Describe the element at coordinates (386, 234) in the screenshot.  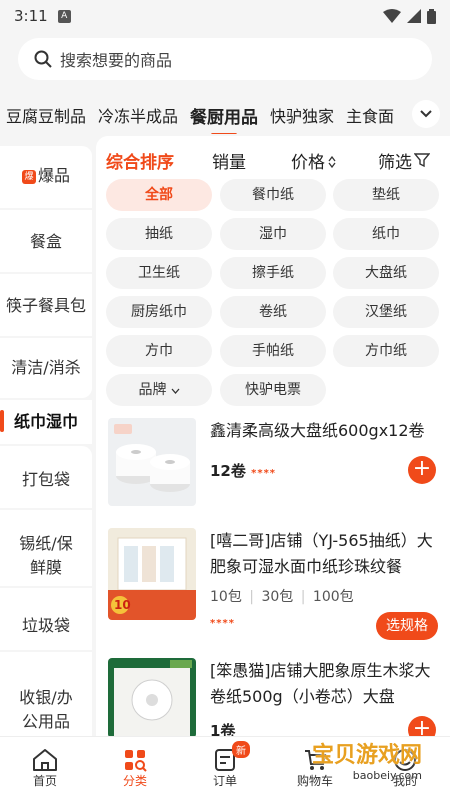
I see `chip-paper-towel: 纸巾` at that location.